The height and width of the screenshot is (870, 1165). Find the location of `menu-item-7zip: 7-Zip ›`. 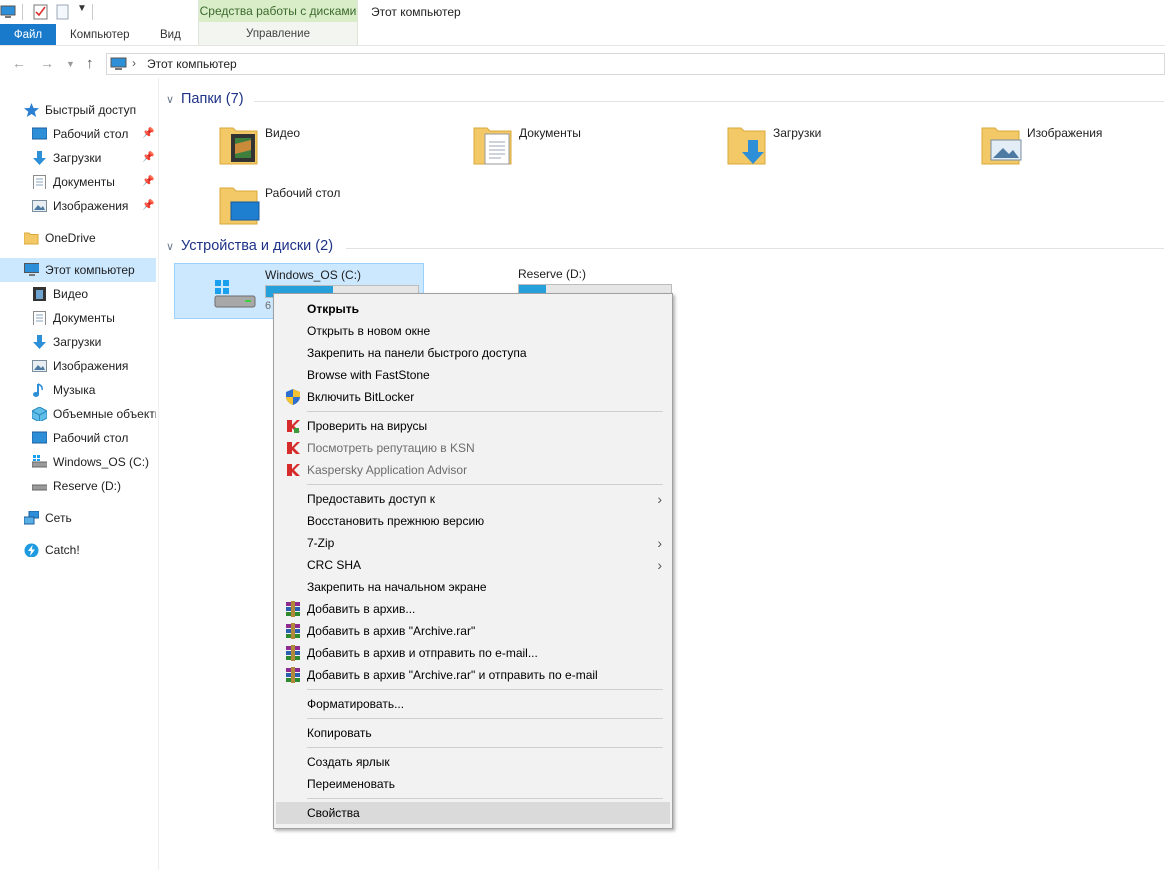

menu-item-7zip: 7-Zip › is located at coordinates (473, 543).